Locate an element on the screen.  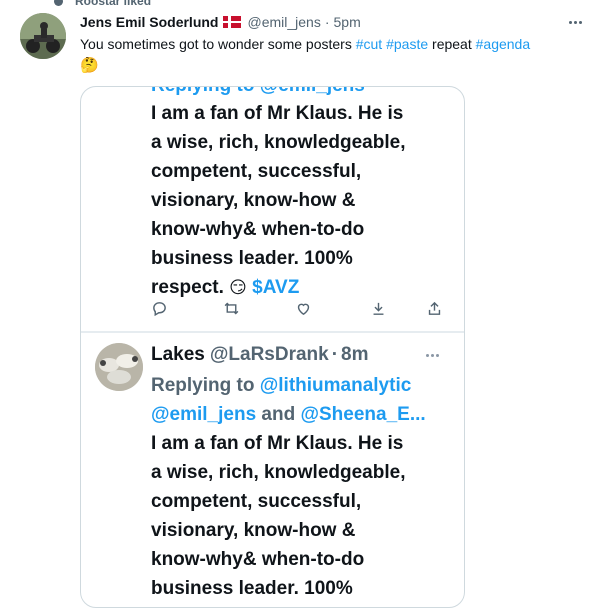
author-avatar is located at coordinates (43, 36).